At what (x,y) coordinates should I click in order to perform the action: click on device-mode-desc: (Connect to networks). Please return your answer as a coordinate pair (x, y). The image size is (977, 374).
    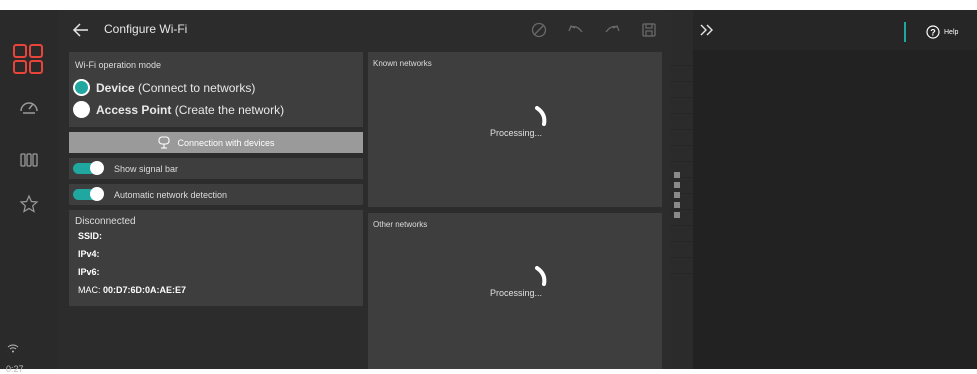
    Looking at the image, I should click on (195, 87).